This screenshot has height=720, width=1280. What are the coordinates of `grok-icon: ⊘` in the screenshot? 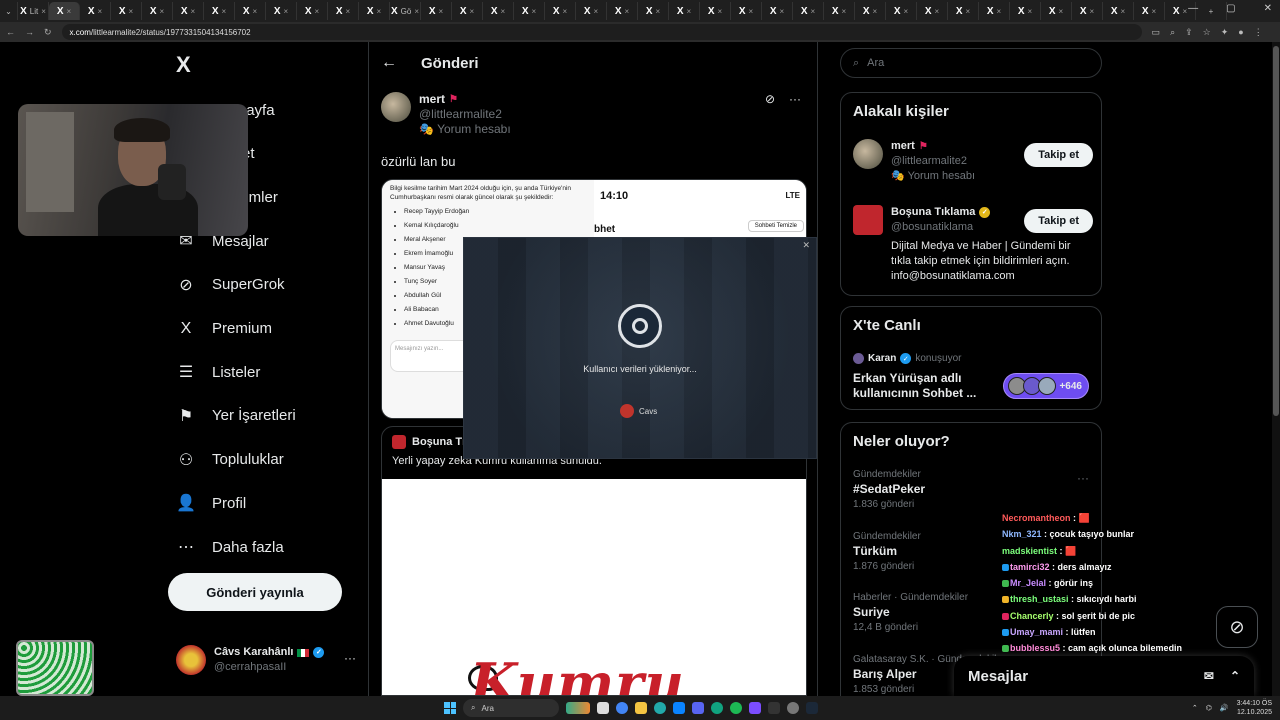 It's located at (770, 99).